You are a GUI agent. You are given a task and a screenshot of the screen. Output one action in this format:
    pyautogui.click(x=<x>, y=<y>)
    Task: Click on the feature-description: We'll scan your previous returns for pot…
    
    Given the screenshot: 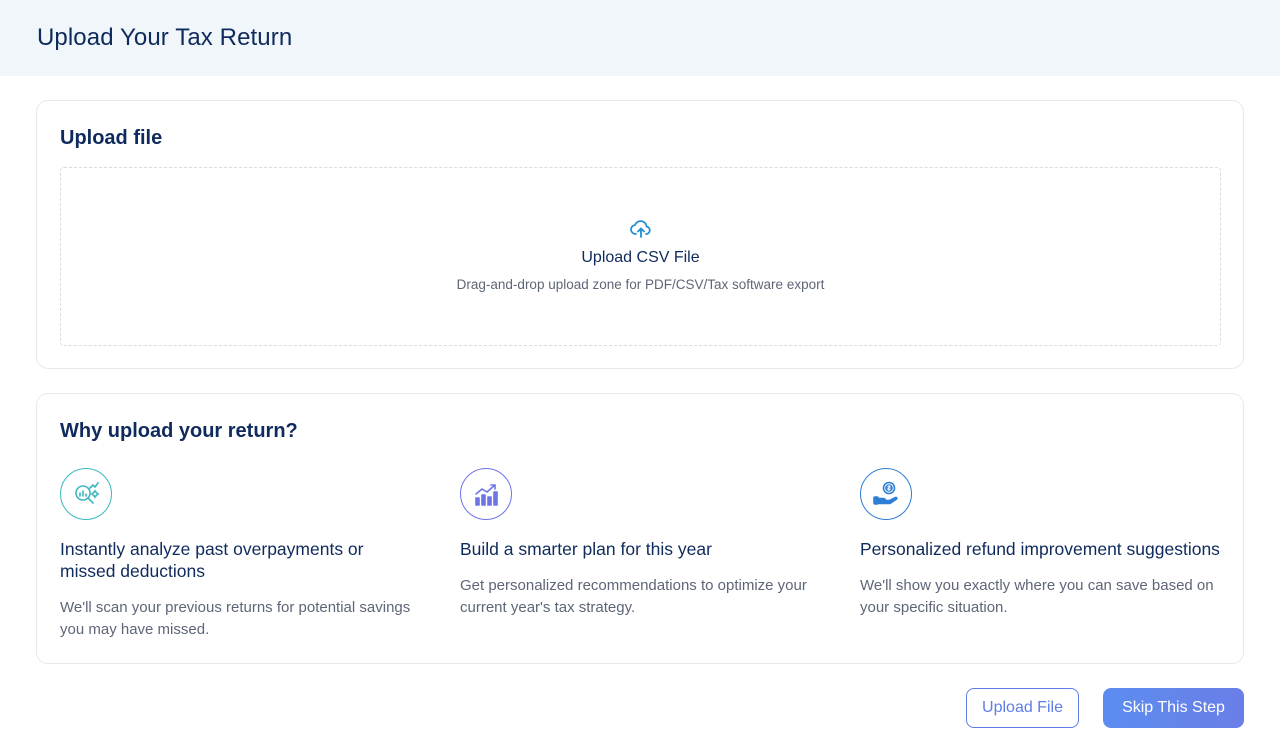 What is the action you would take?
    pyautogui.click(x=235, y=618)
    